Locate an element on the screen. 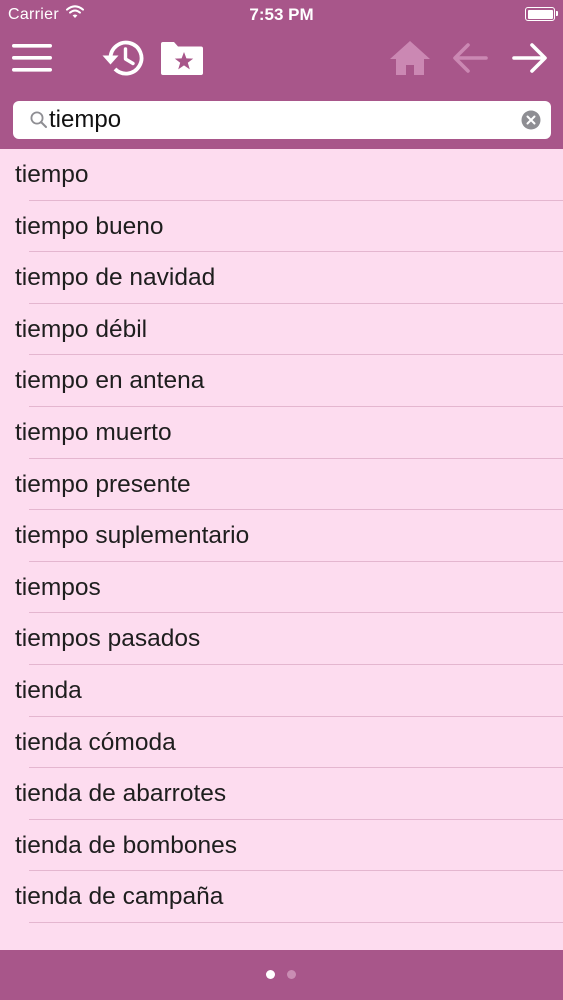 The image size is (563, 1000). home-button is located at coordinates (410, 60).